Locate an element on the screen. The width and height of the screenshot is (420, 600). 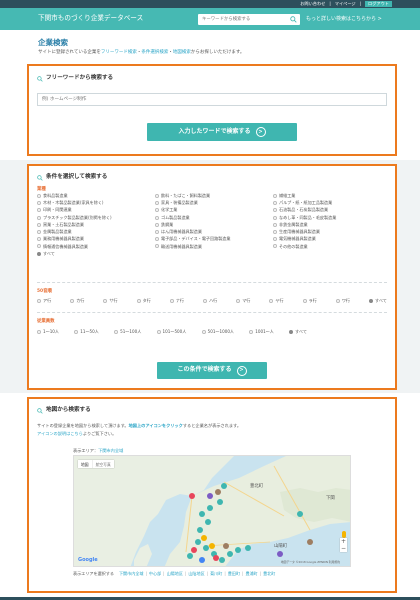
industry-option: 化学工業 is located at coordinates (214, 210).